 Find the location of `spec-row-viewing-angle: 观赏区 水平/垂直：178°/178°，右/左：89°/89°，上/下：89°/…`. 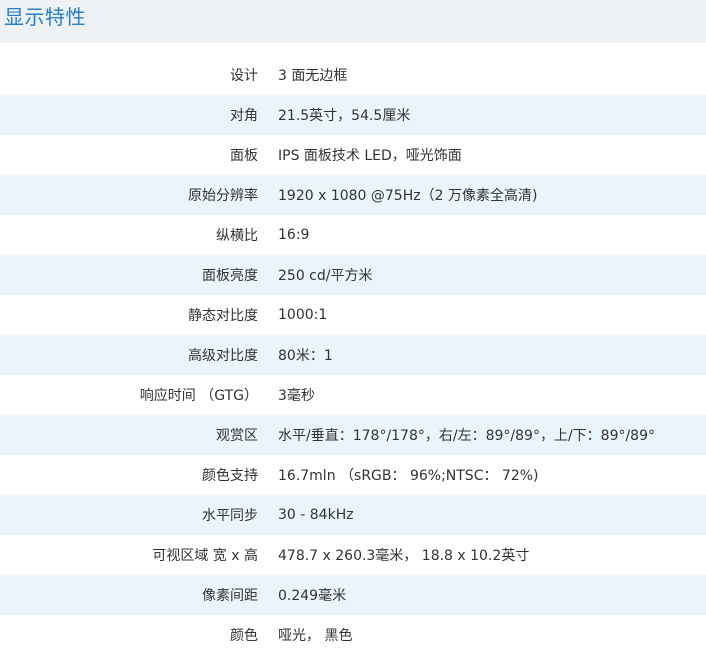

spec-row-viewing-angle: 观赏区 水平/垂直：178°/178°，右/左：89°/89°，上/下：89°/… is located at coordinates (353, 435).